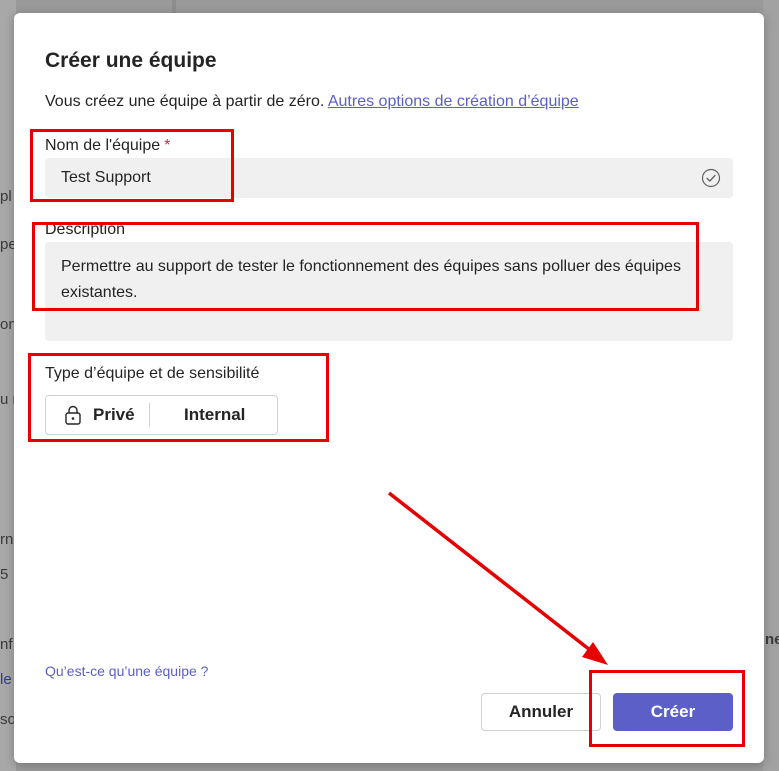  I want to click on privacy-value: Privé, so click(114, 414).